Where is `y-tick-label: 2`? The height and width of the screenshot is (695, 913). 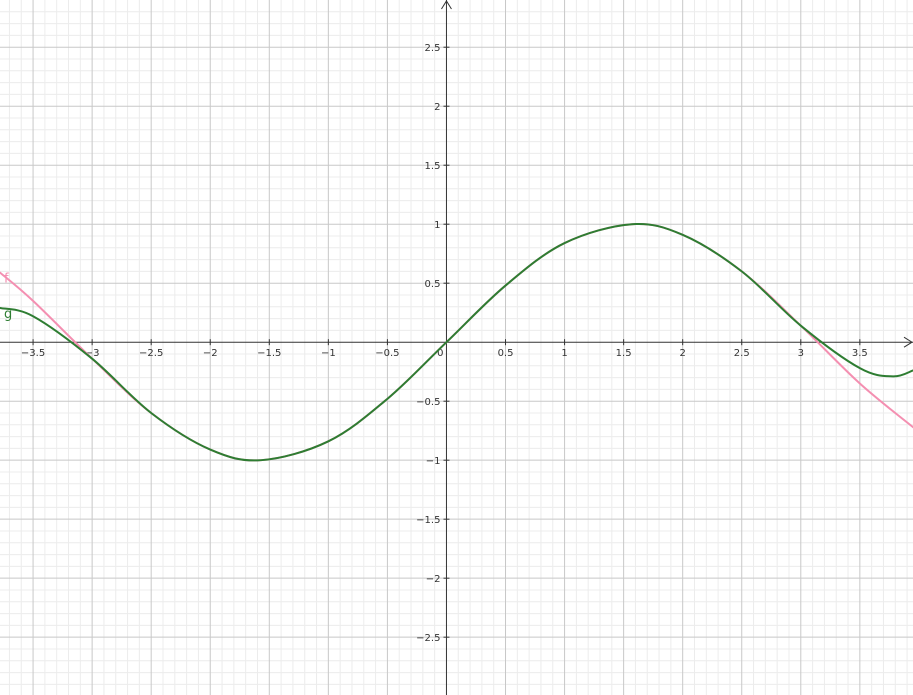
y-tick-label: 2 is located at coordinates (437, 107).